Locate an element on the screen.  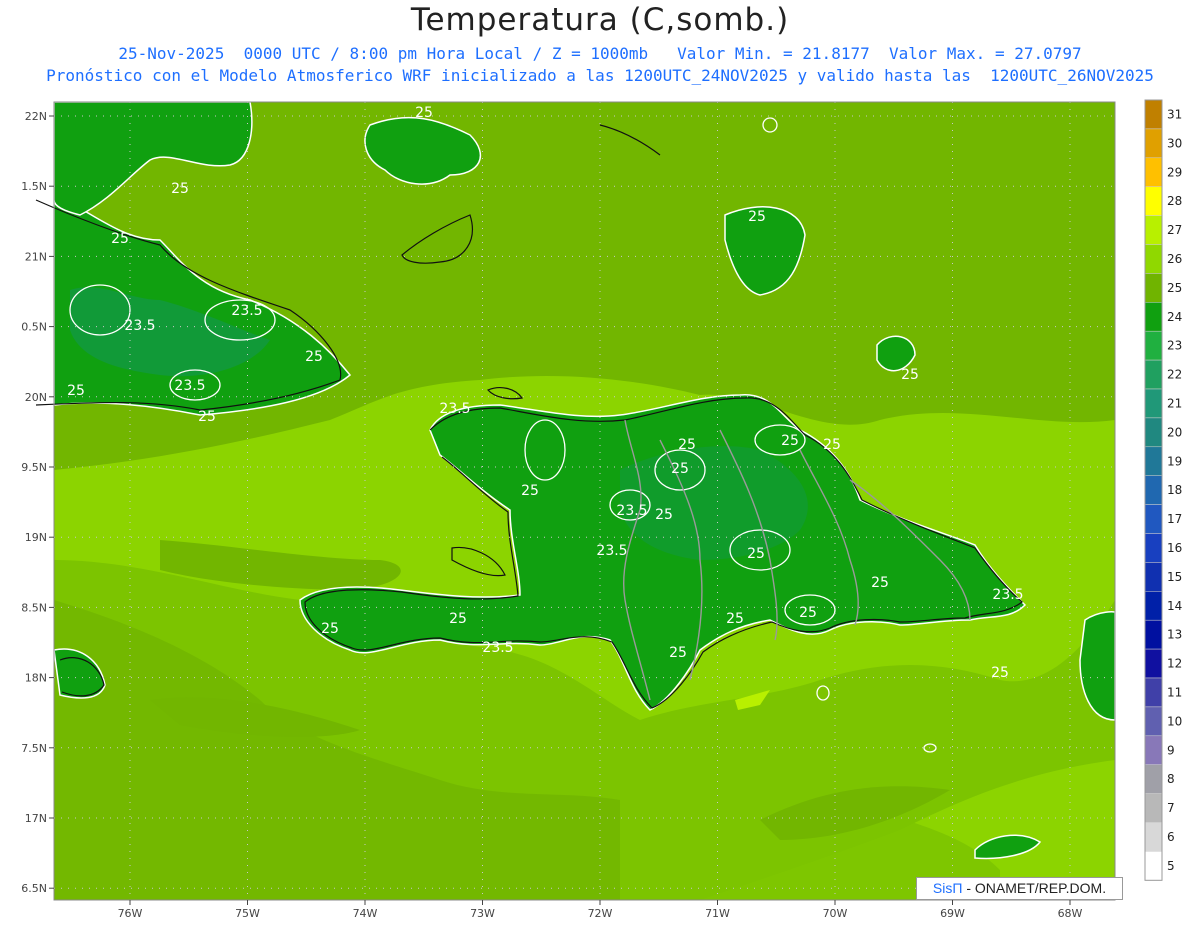
colorbar-label: 26 is located at coordinates (1174, 259).